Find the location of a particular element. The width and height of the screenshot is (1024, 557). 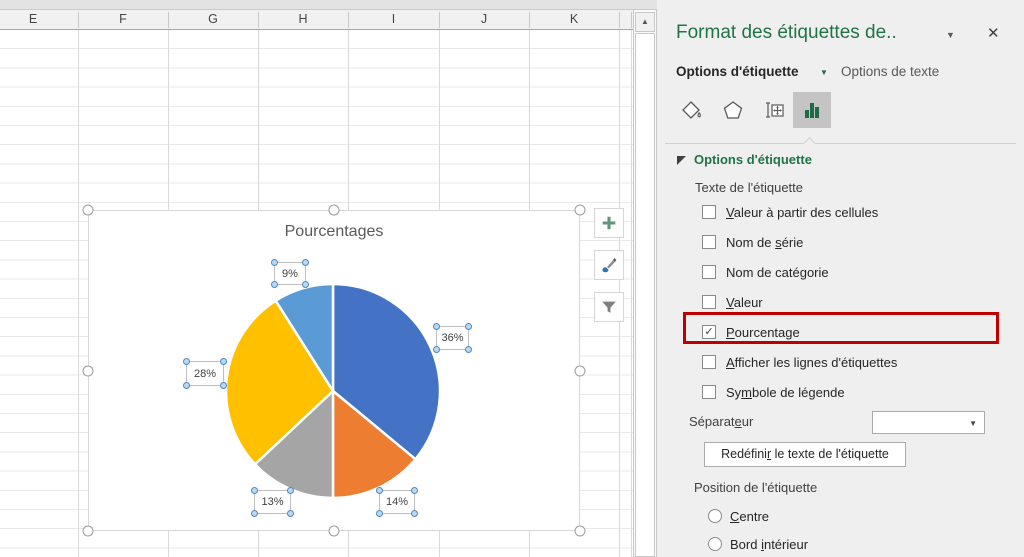

checkbox-label: Valeur is located at coordinates (744, 302).